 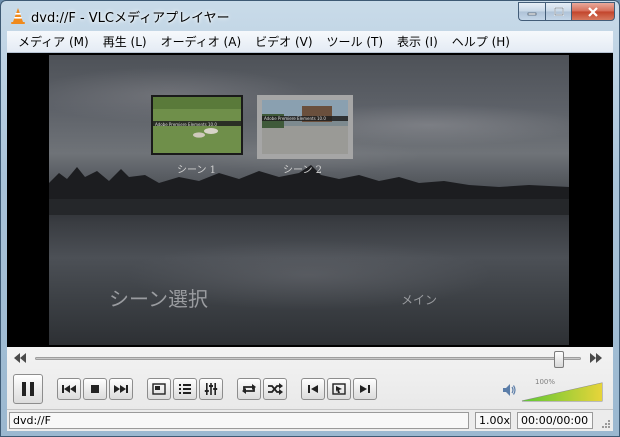 What do you see at coordinates (493, 420) in the screenshot?
I see `playback-speed: 1.00x` at bounding box center [493, 420].